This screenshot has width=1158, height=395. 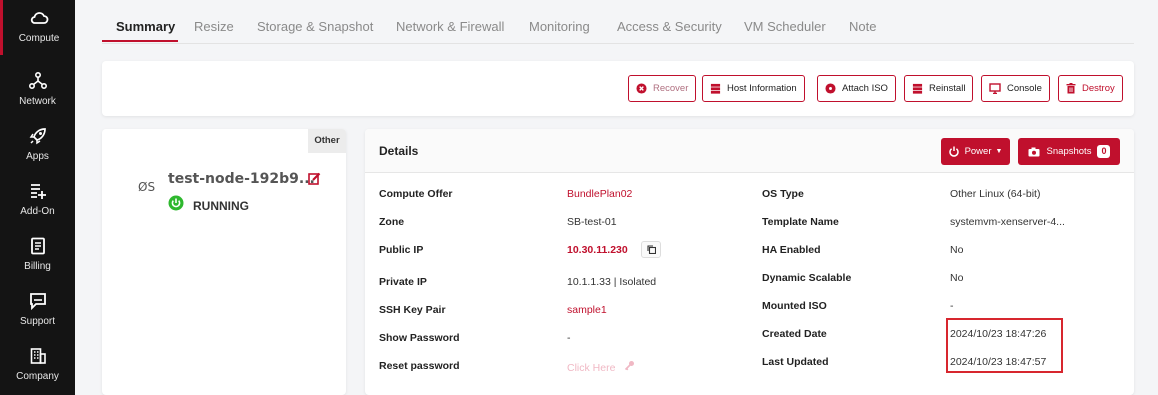 I want to click on power-dropdown-button: Power ▼, so click(x=975, y=151).